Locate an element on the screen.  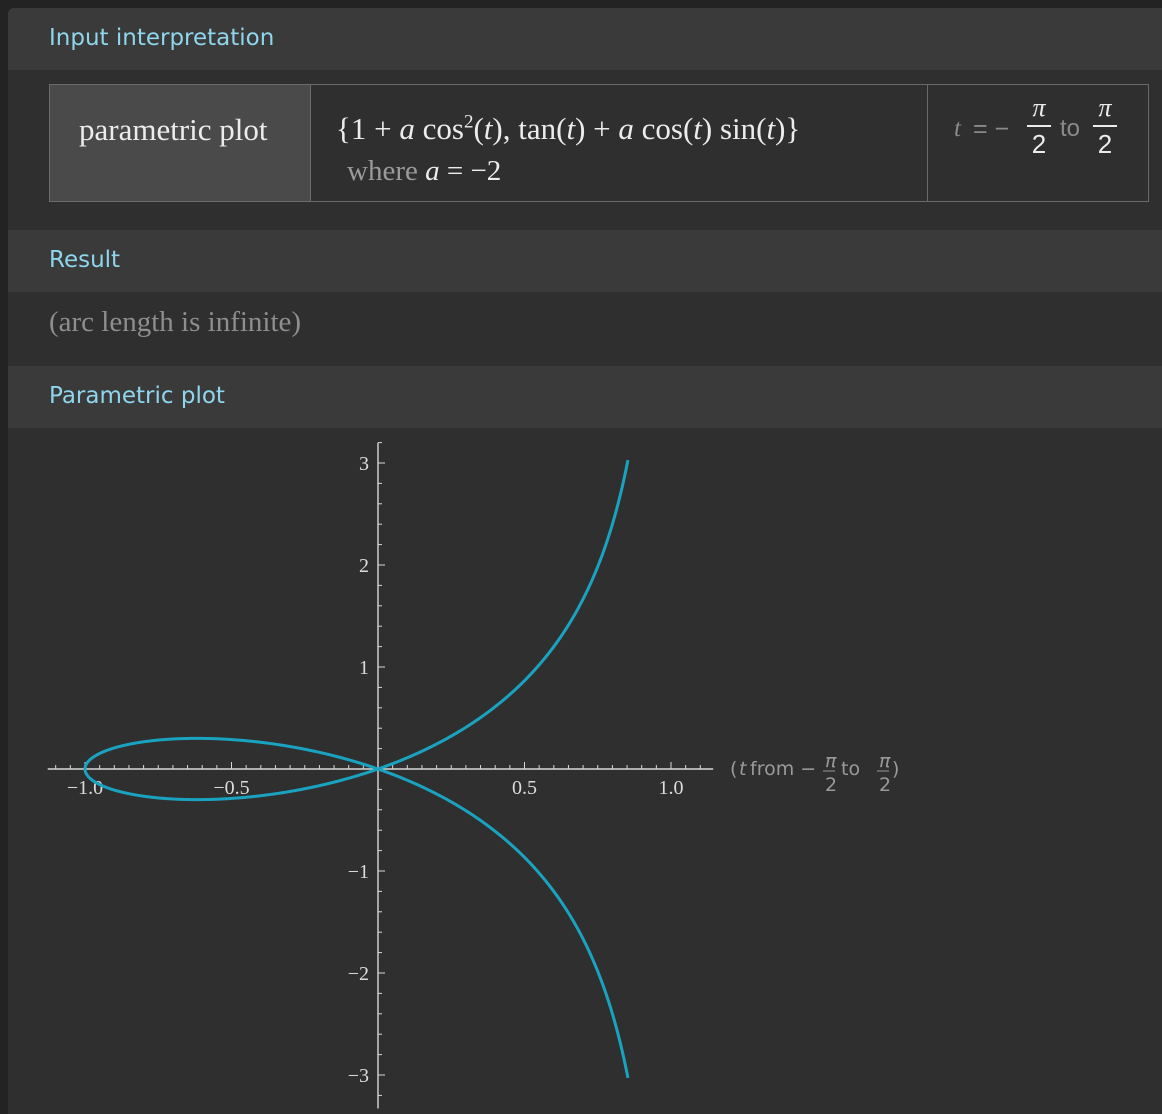
expr-part: cos( is located at coordinates (663, 128).